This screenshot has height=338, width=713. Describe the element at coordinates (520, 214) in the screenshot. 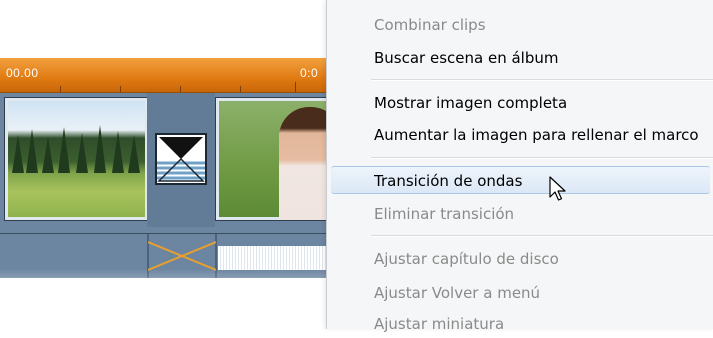

I see `menu-item-eliminar-transicion: Eliminar transición` at that location.